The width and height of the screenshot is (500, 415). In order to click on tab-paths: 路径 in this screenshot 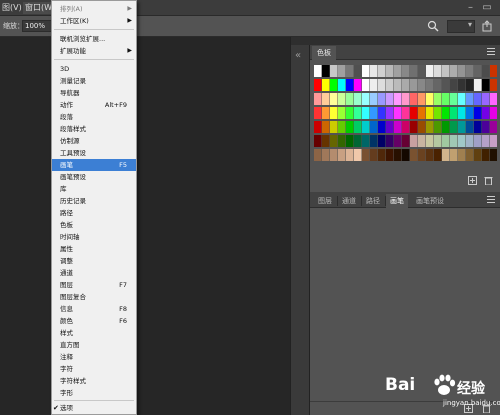, I will do `click(374, 201)`.